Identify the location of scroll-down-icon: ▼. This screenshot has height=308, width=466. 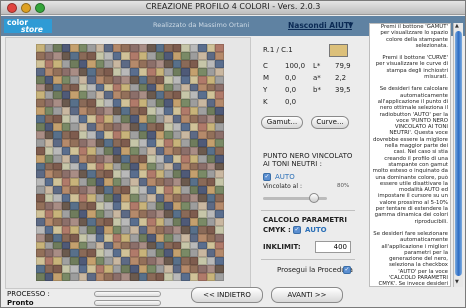
(457, 282).